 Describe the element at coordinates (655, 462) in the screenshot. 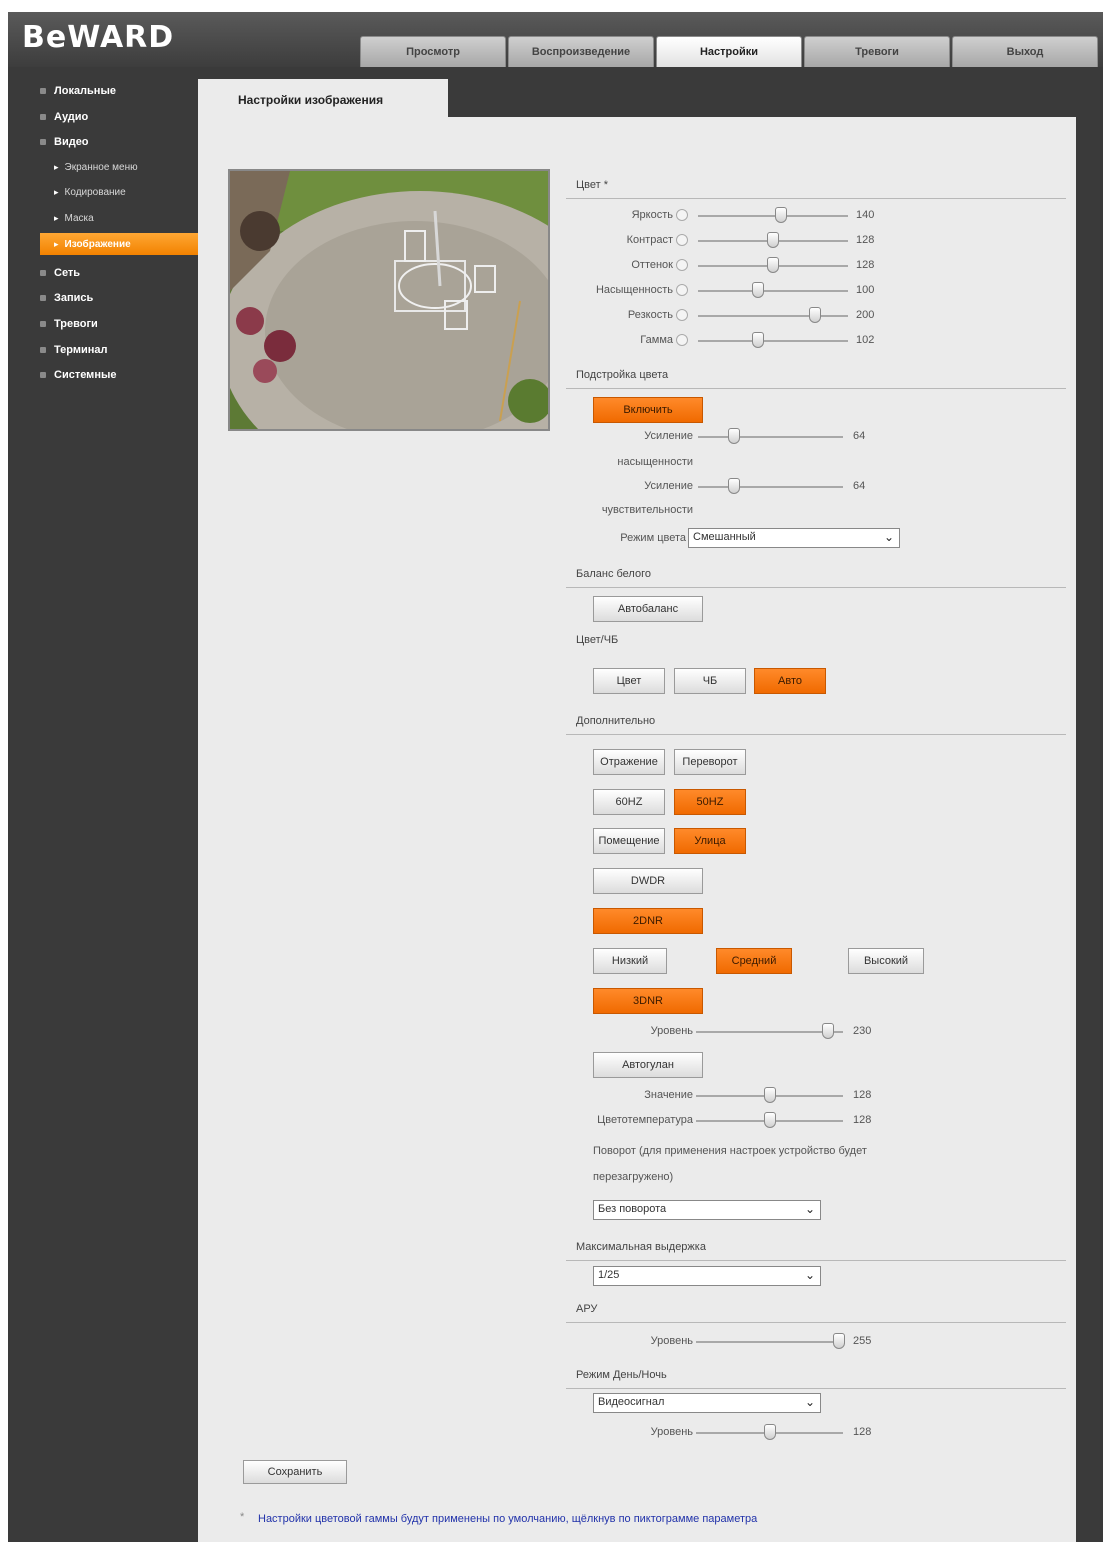

I see `saturation-gain-label-2: насыщенности` at that location.